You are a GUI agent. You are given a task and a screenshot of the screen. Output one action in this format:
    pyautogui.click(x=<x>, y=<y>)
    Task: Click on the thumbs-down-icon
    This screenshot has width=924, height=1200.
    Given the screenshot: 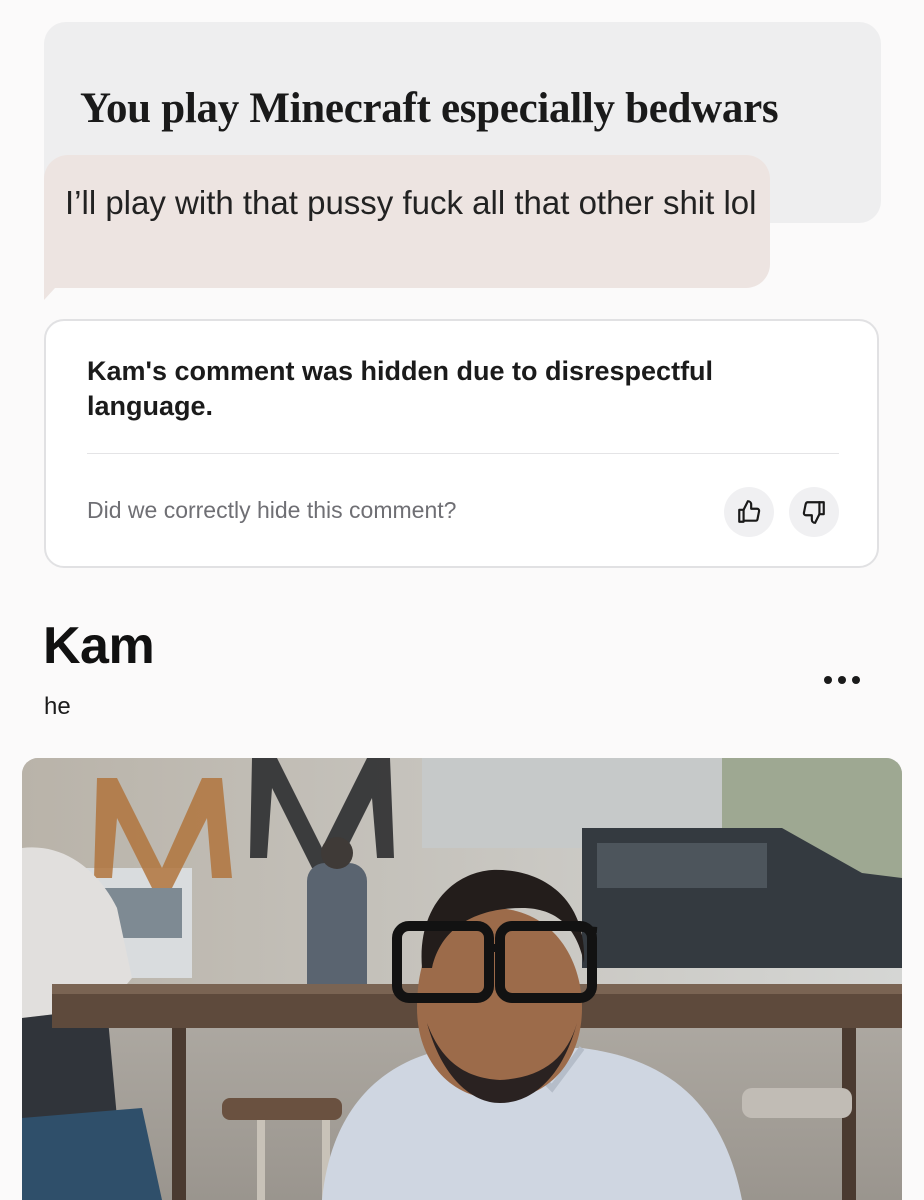 What is the action you would take?
    pyautogui.click(x=813, y=512)
    